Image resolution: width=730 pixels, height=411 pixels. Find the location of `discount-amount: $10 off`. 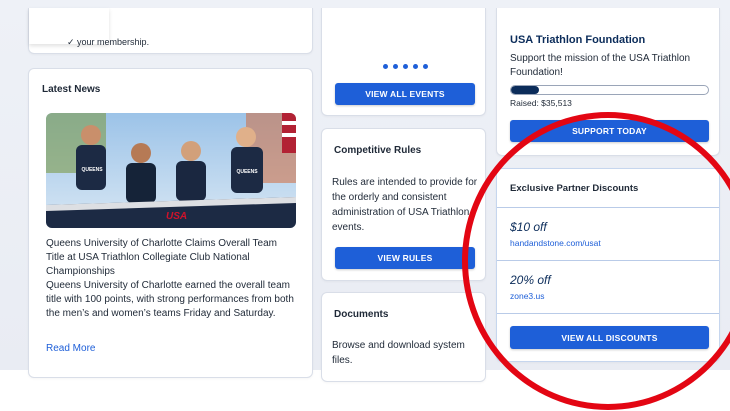

discount-amount: $10 off is located at coordinates (528, 227).